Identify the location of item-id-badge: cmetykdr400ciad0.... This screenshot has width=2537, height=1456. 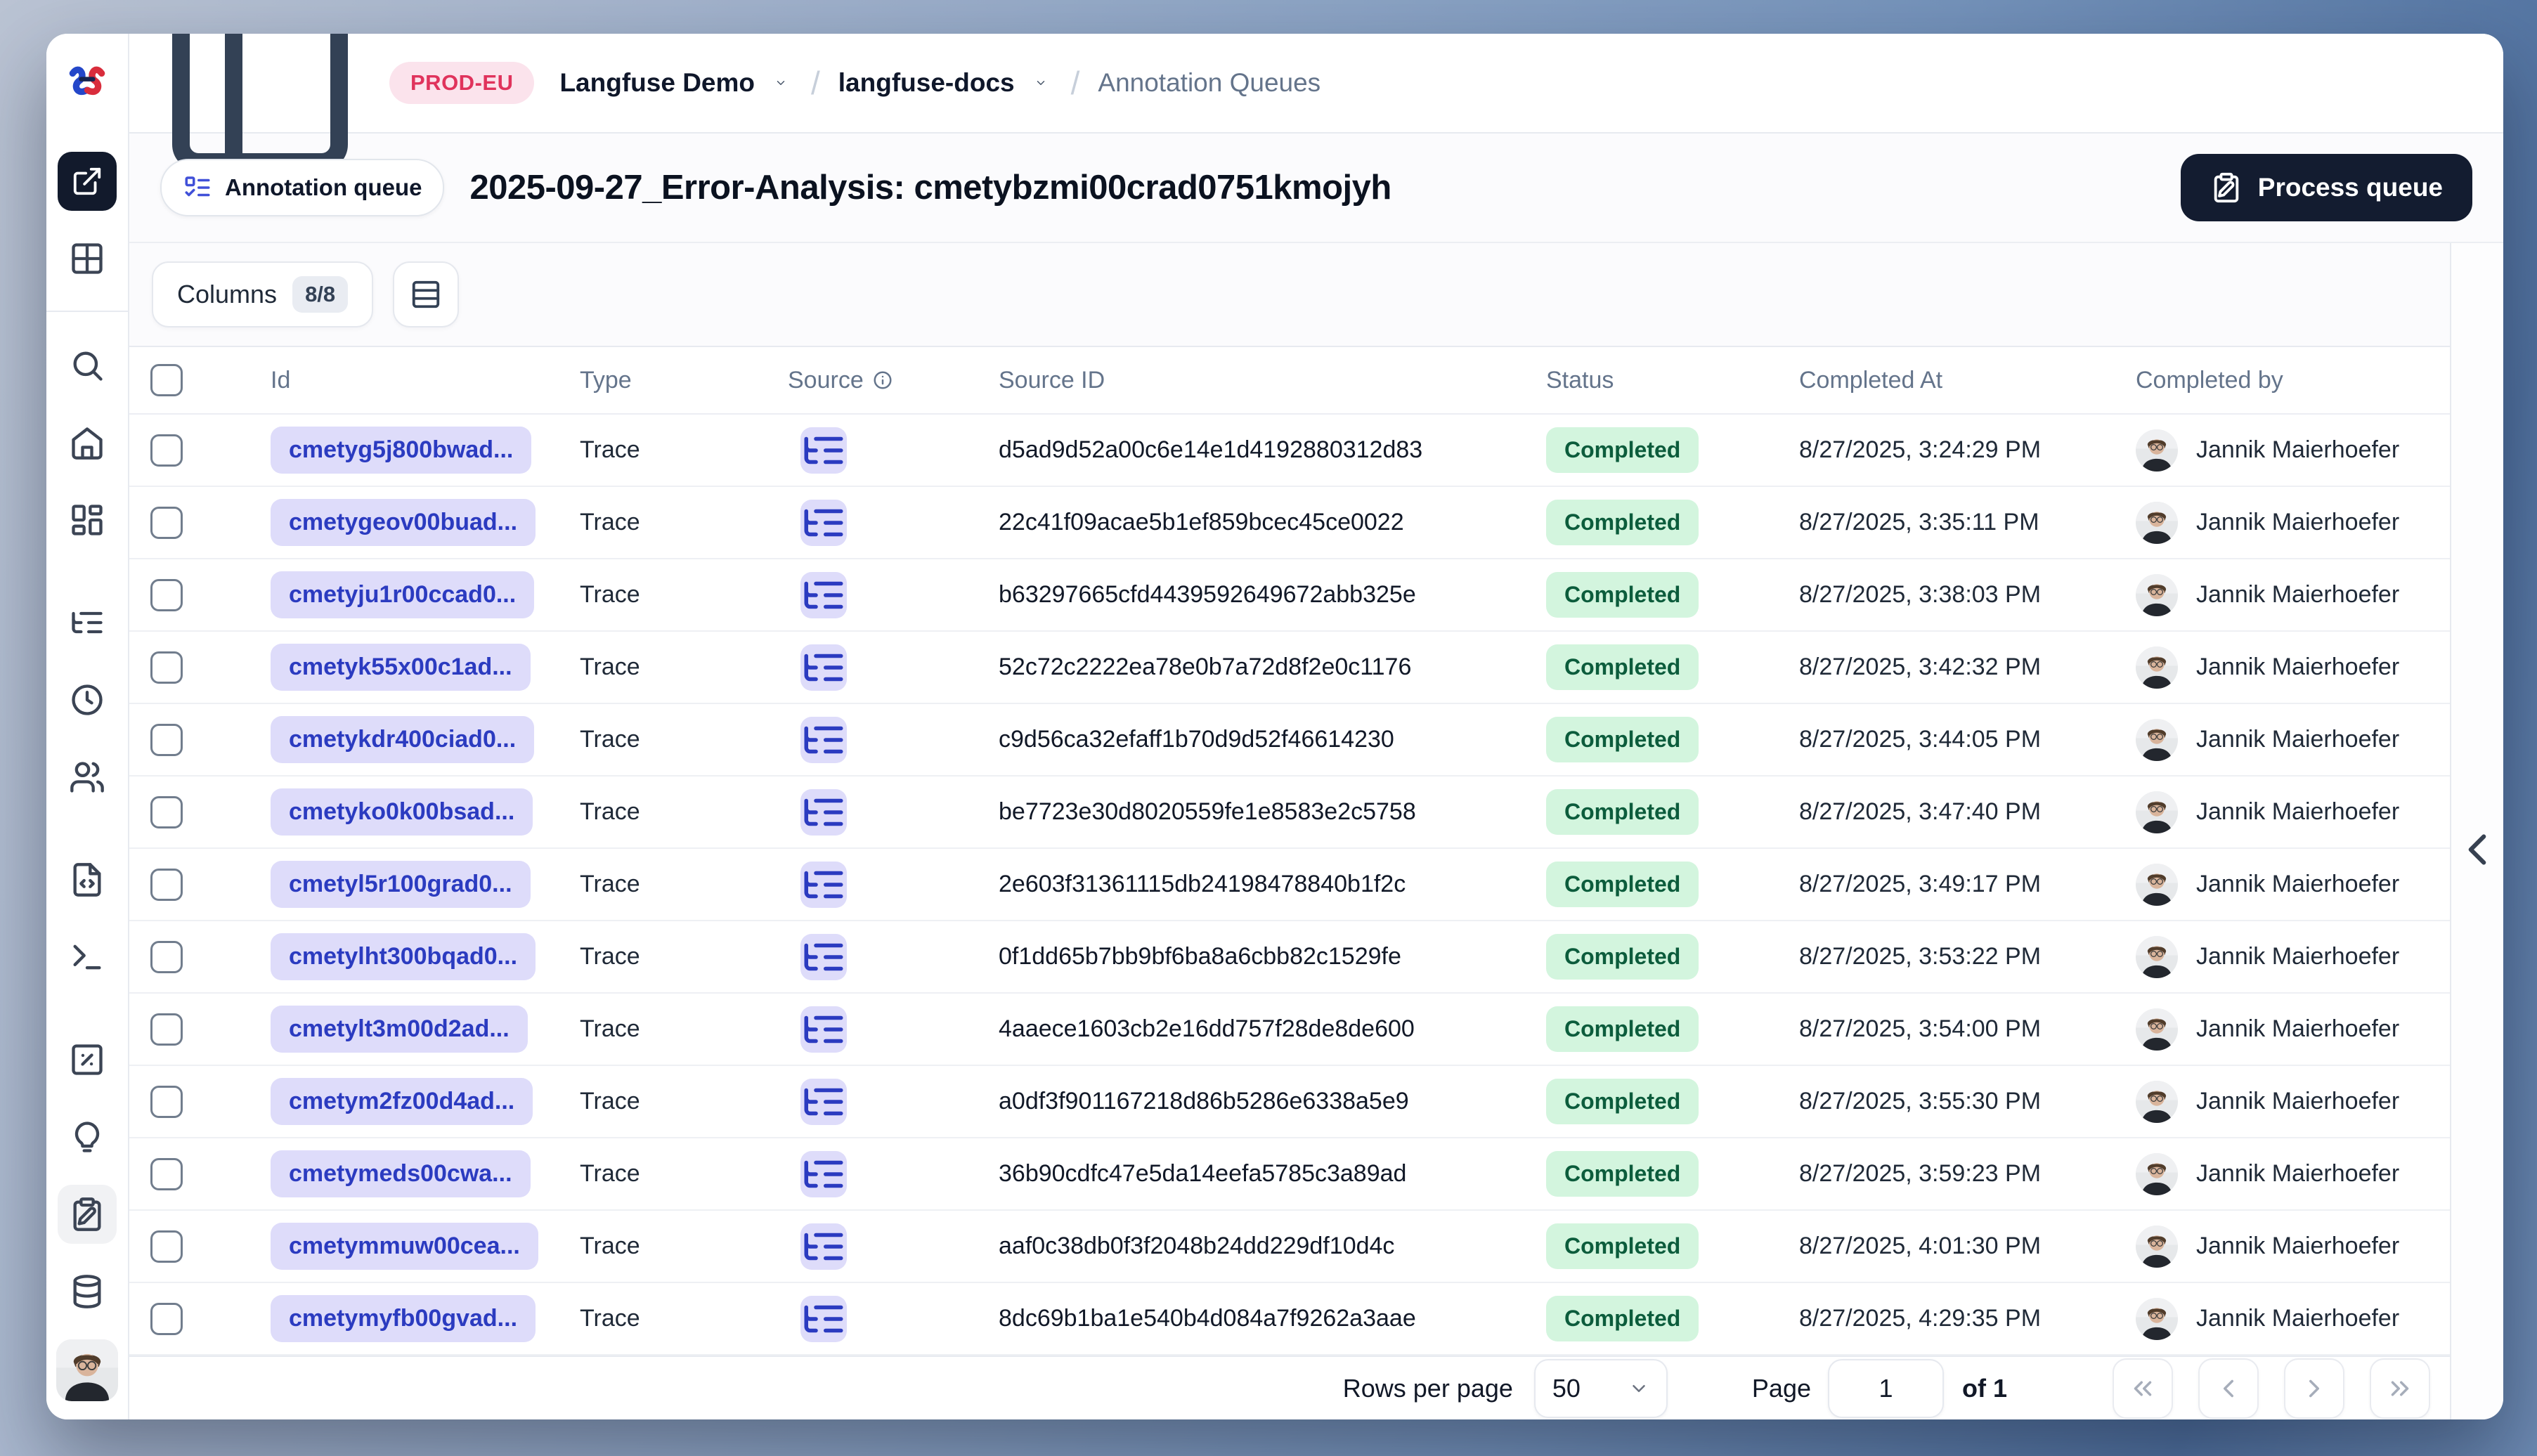
(403, 740).